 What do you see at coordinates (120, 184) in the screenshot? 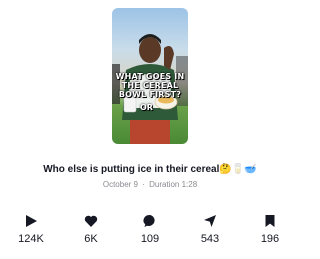
I see `post-date: October 9` at bounding box center [120, 184].